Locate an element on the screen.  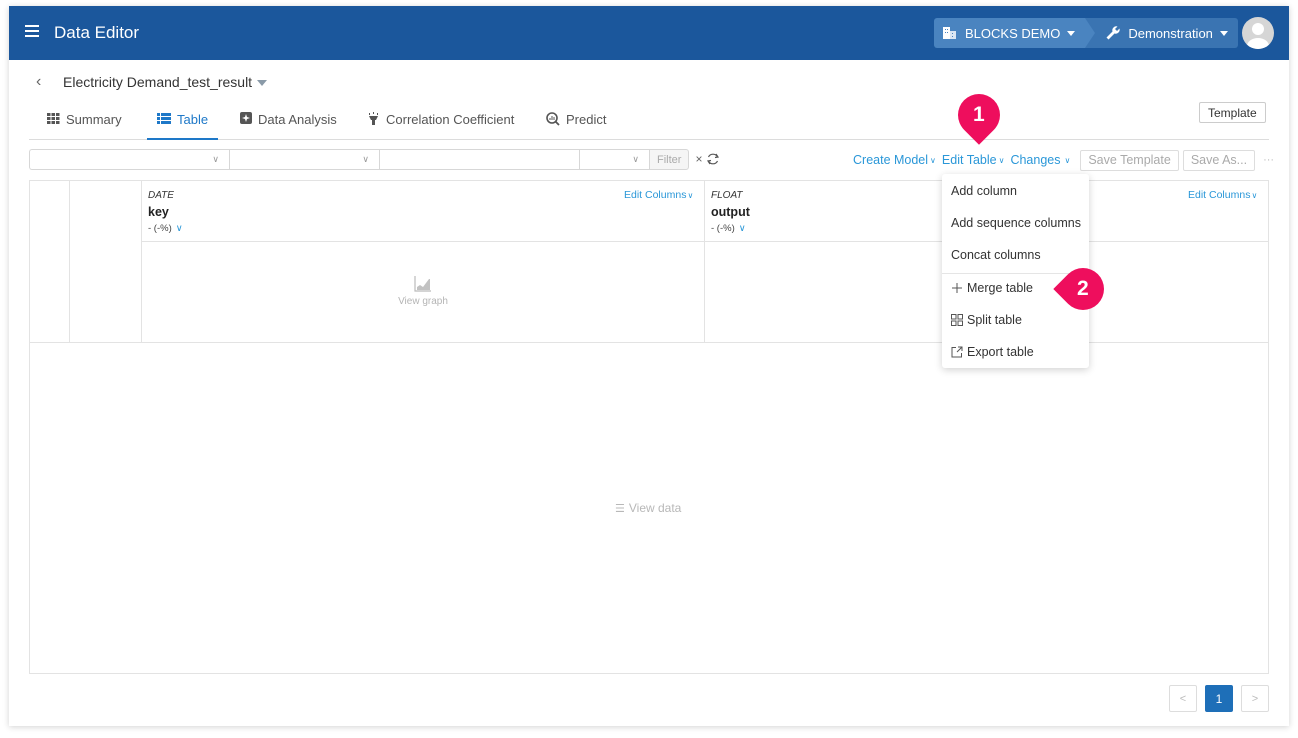
prev-page-button: < is located at coordinates (1183, 698).